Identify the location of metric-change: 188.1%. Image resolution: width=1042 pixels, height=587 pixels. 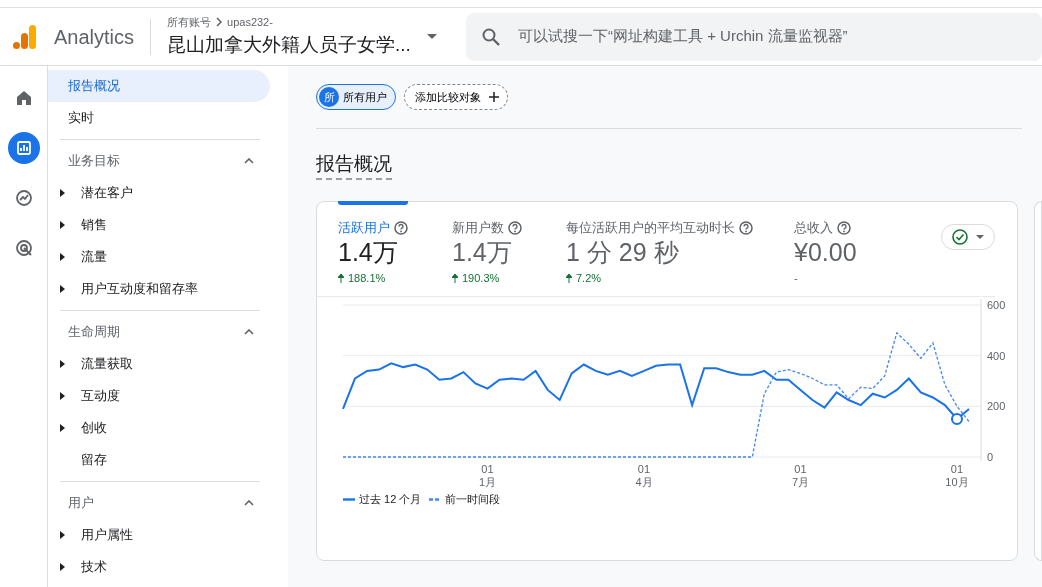
(367, 279).